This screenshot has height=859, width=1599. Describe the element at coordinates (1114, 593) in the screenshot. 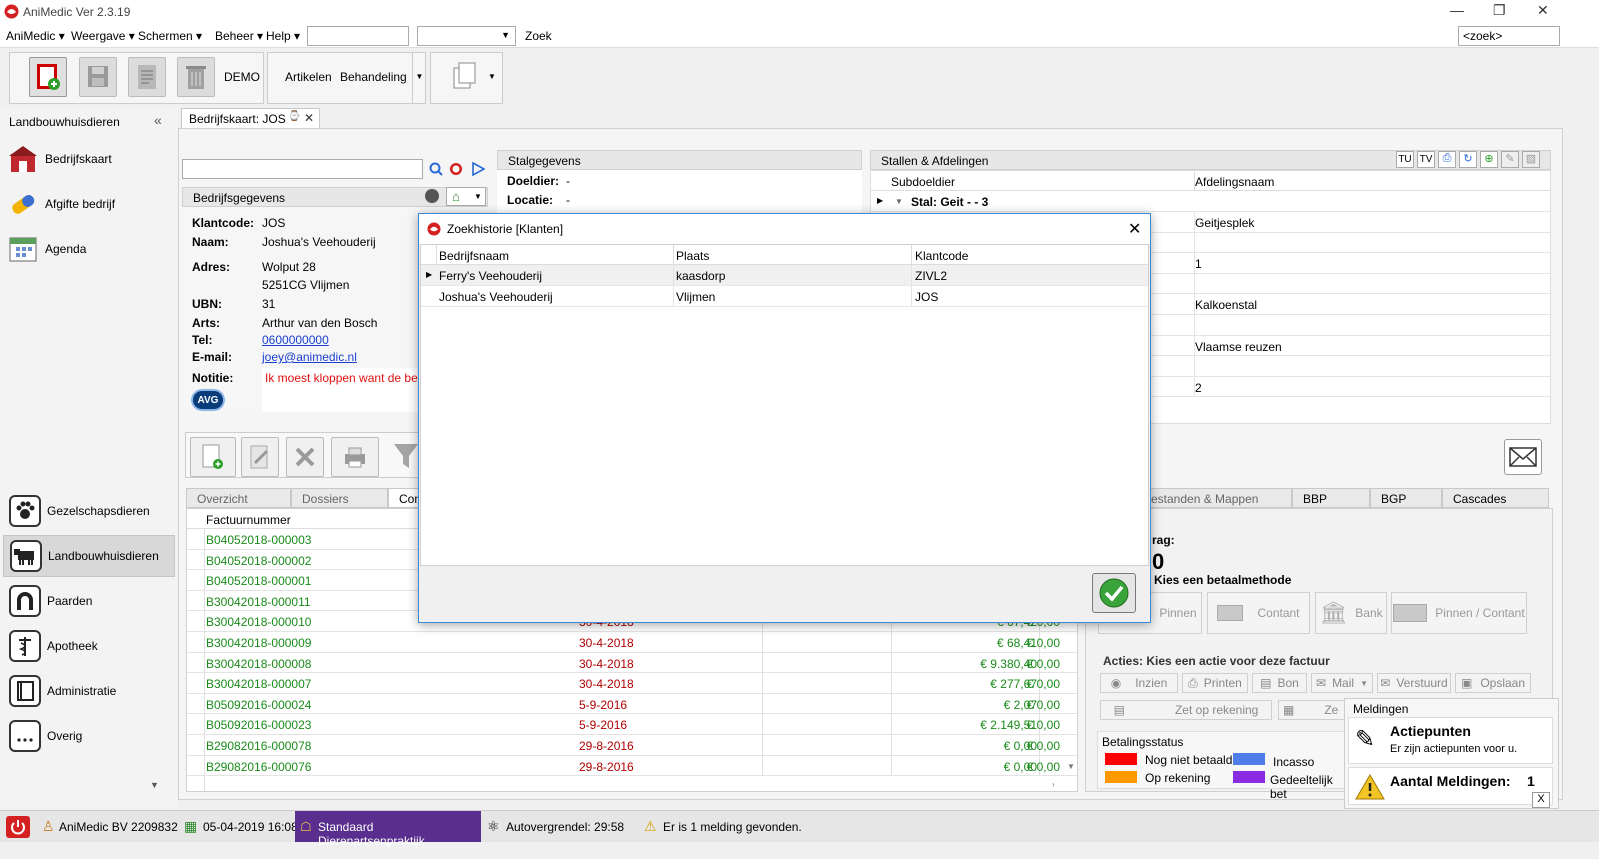

I see `dialog-confirm-button` at that location.